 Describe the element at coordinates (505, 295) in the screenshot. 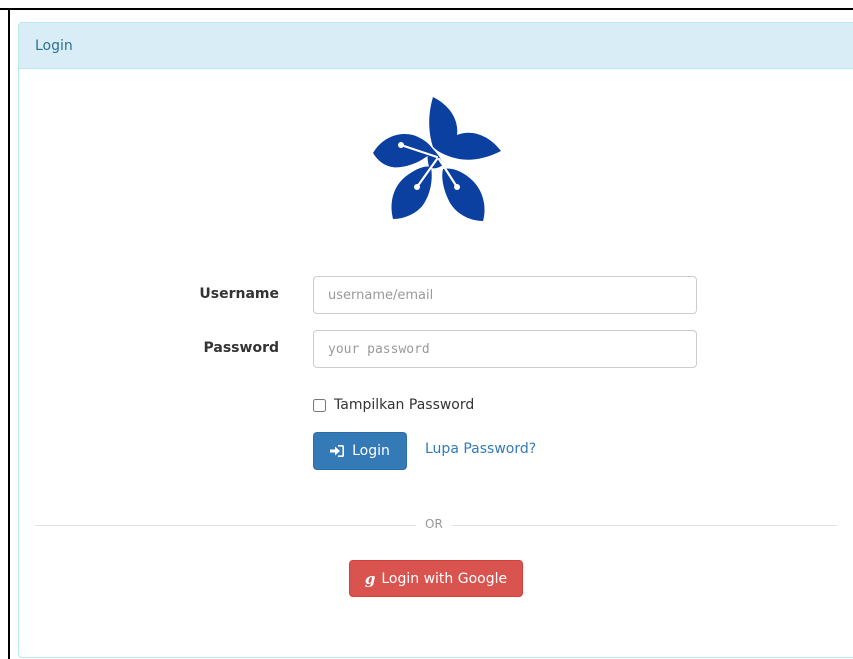

I see `username-input` at that location.